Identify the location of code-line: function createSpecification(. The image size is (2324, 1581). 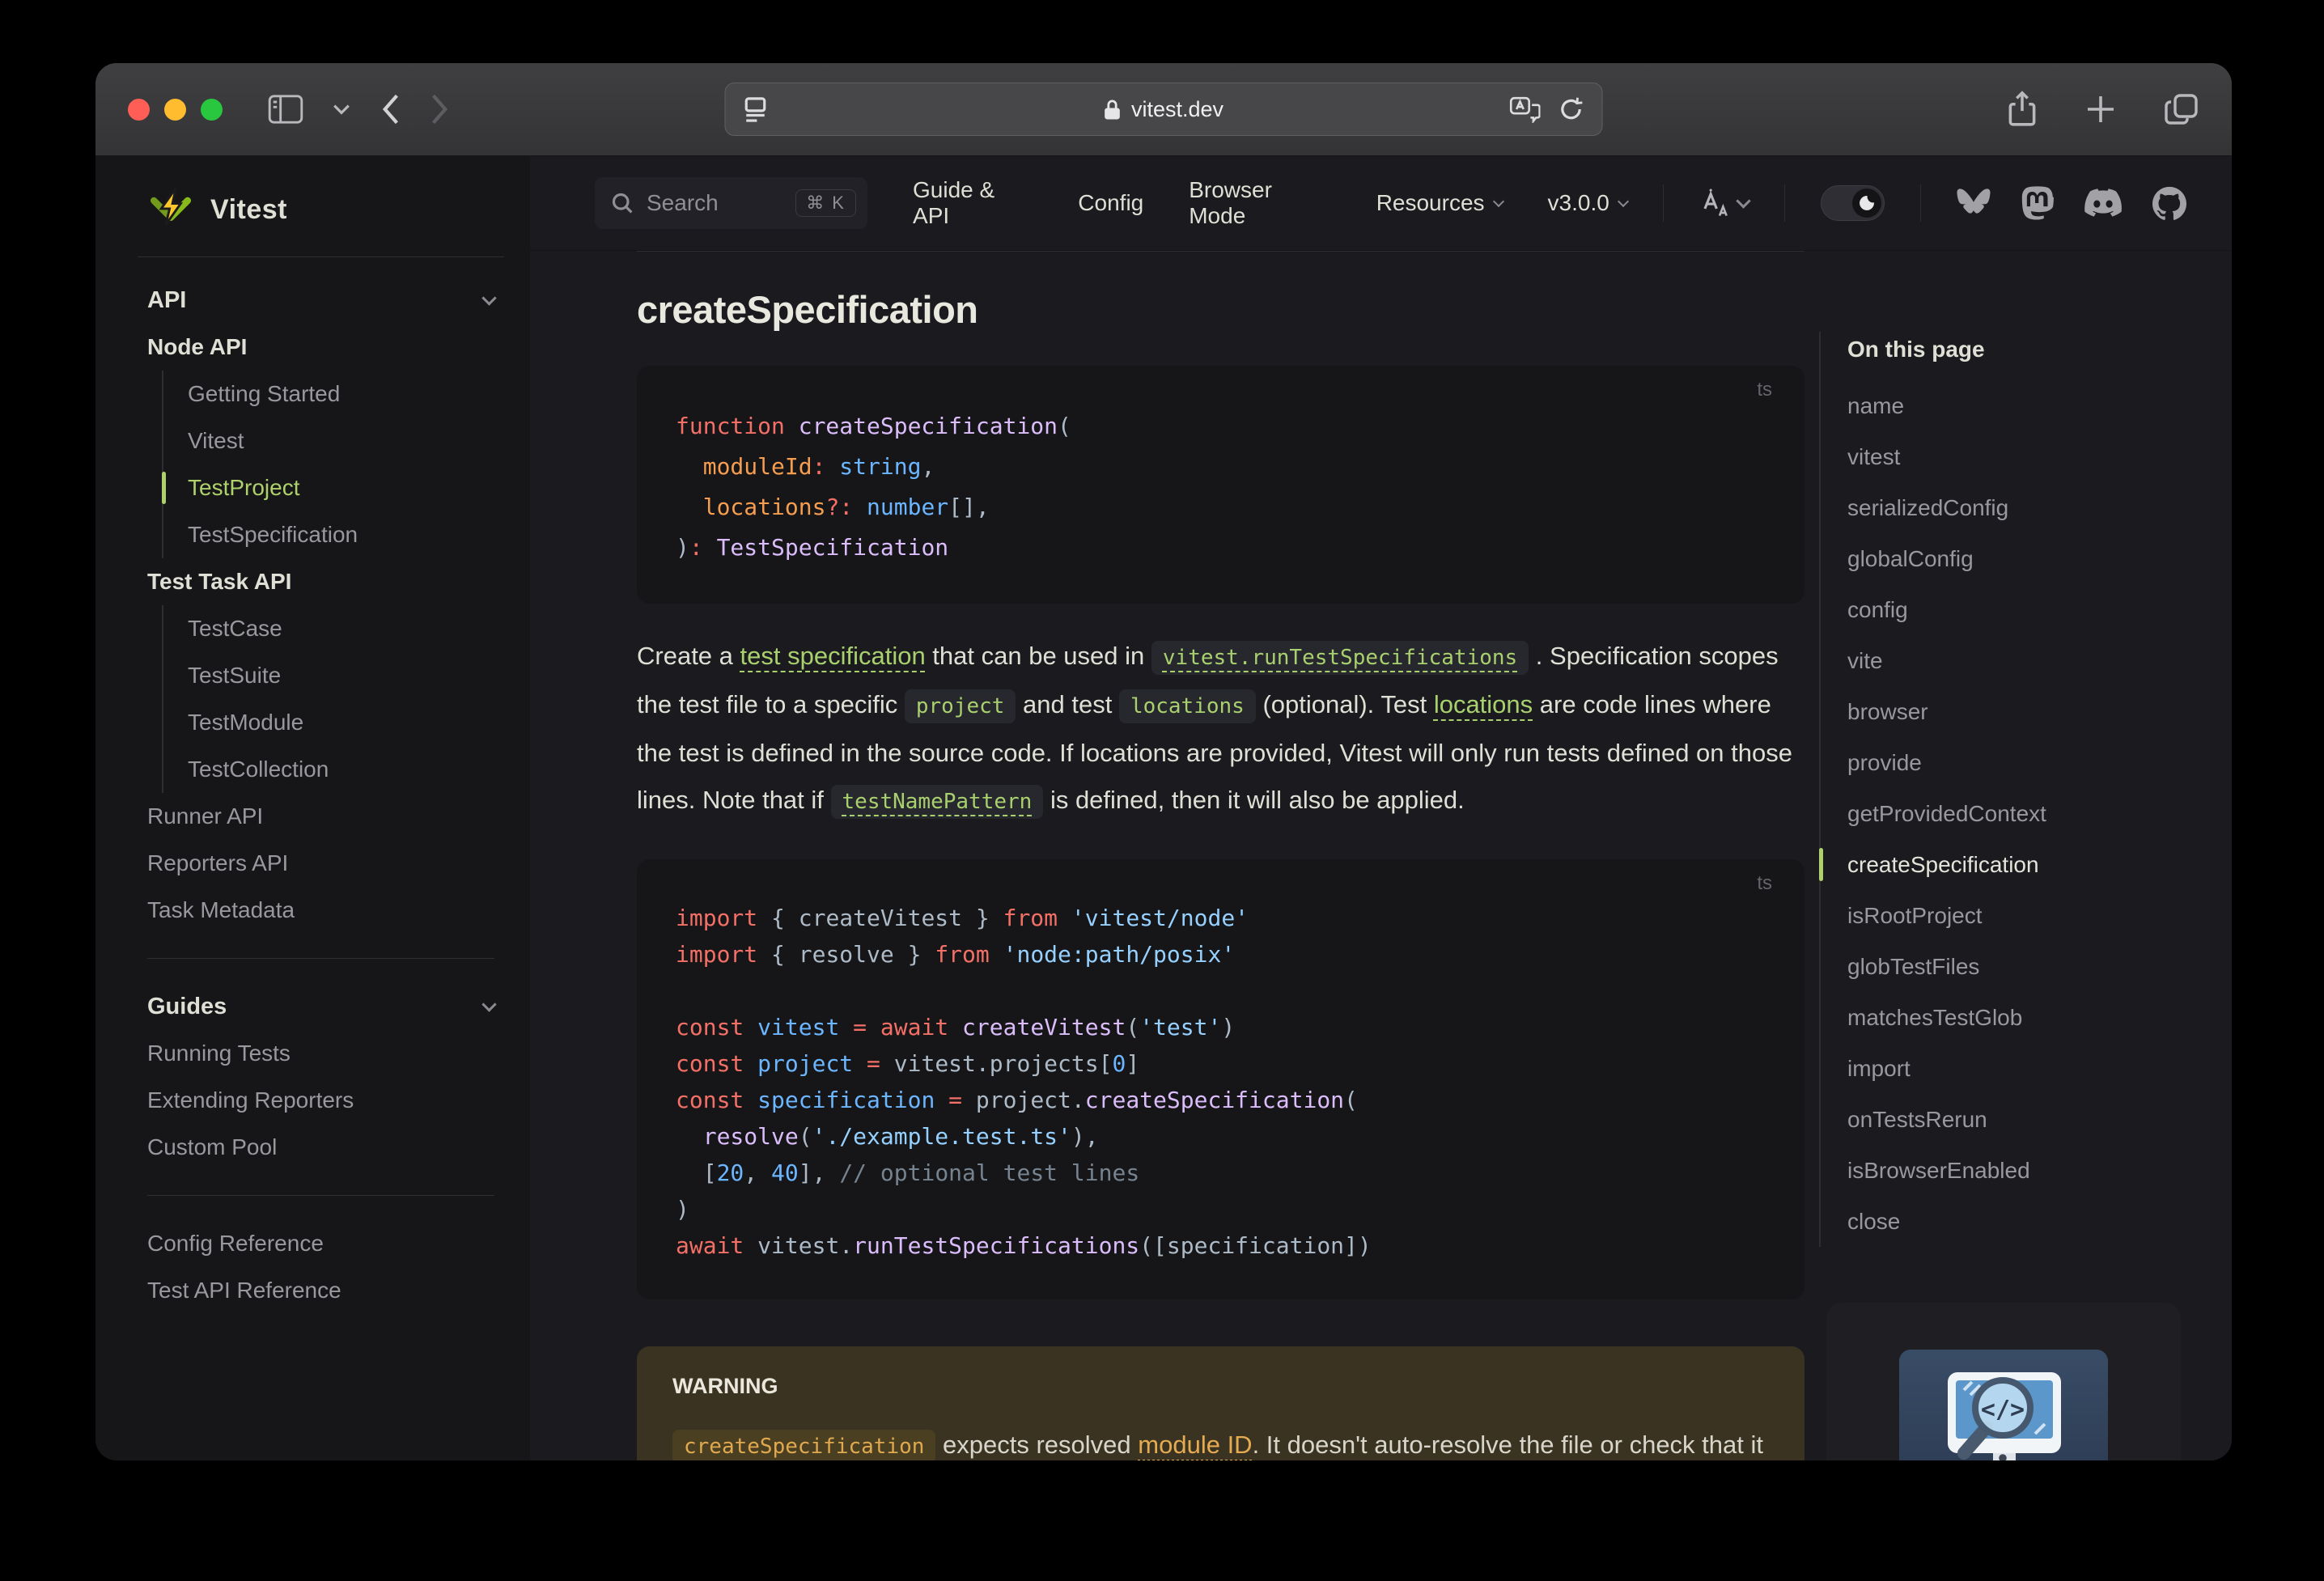
(874, 426).